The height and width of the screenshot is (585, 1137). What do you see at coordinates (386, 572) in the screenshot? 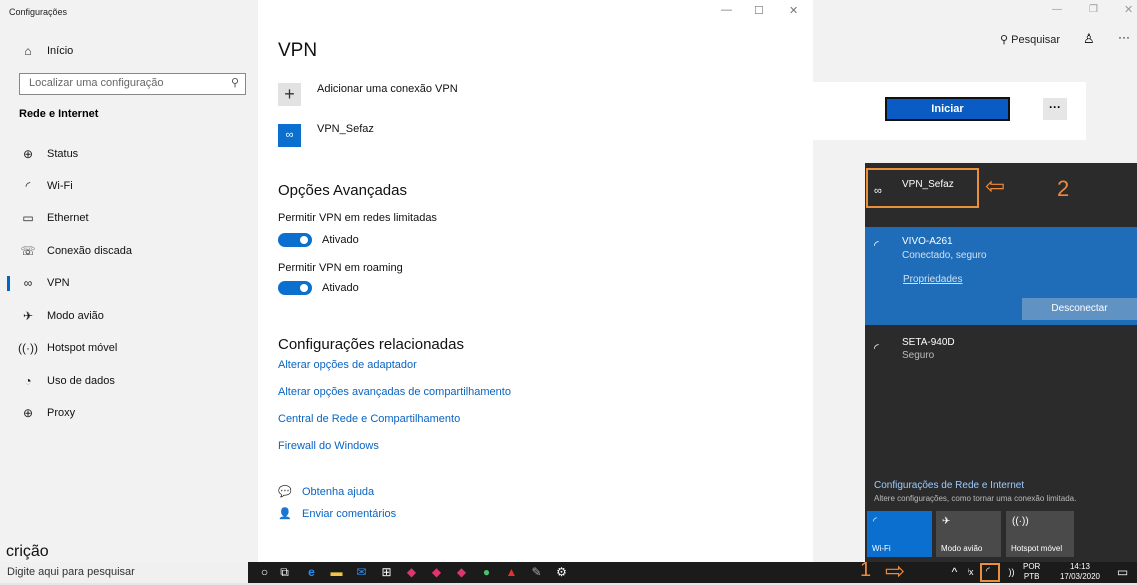
I see `store-icon: ⊞` at bounding box center [386, 572].